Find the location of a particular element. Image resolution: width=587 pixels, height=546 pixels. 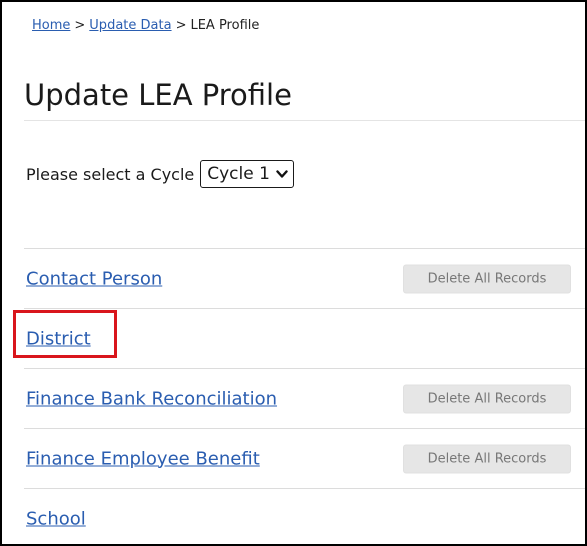

breadcrumb: Home > Update Data > LEA Profile is located at coordinates (145, 25).